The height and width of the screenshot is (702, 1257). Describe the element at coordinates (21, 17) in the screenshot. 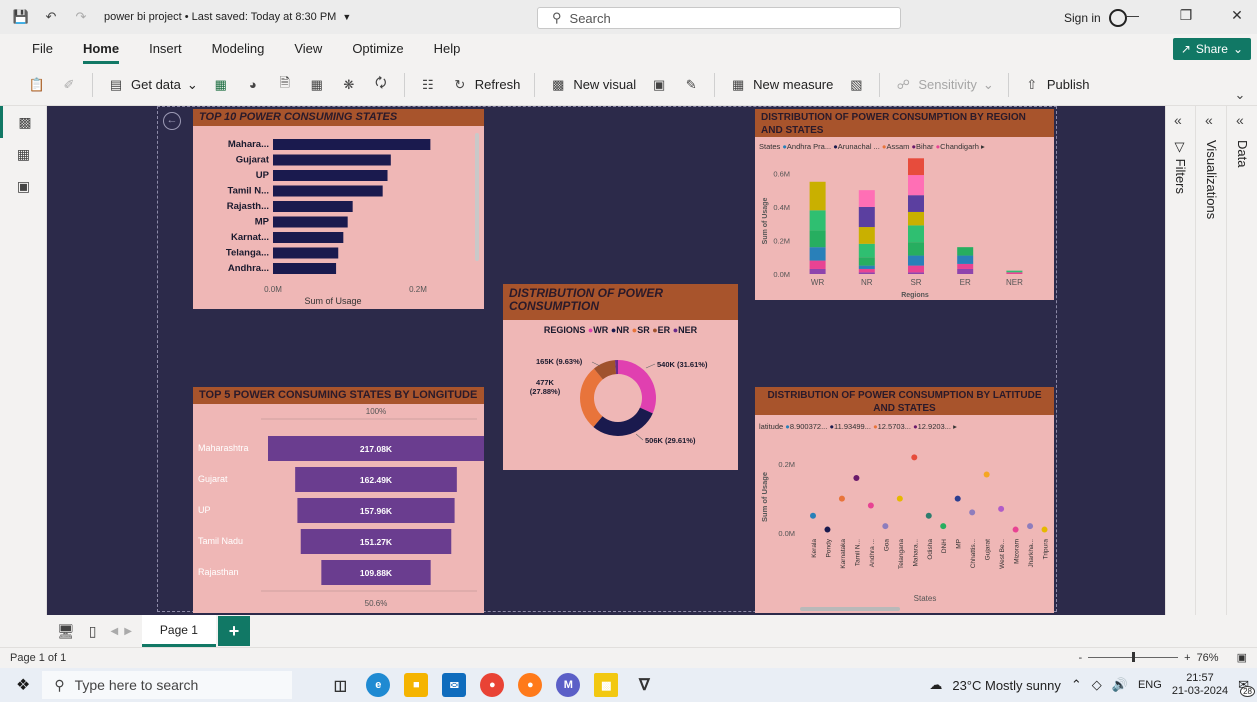

I see `save-icon: 💾` at that location.